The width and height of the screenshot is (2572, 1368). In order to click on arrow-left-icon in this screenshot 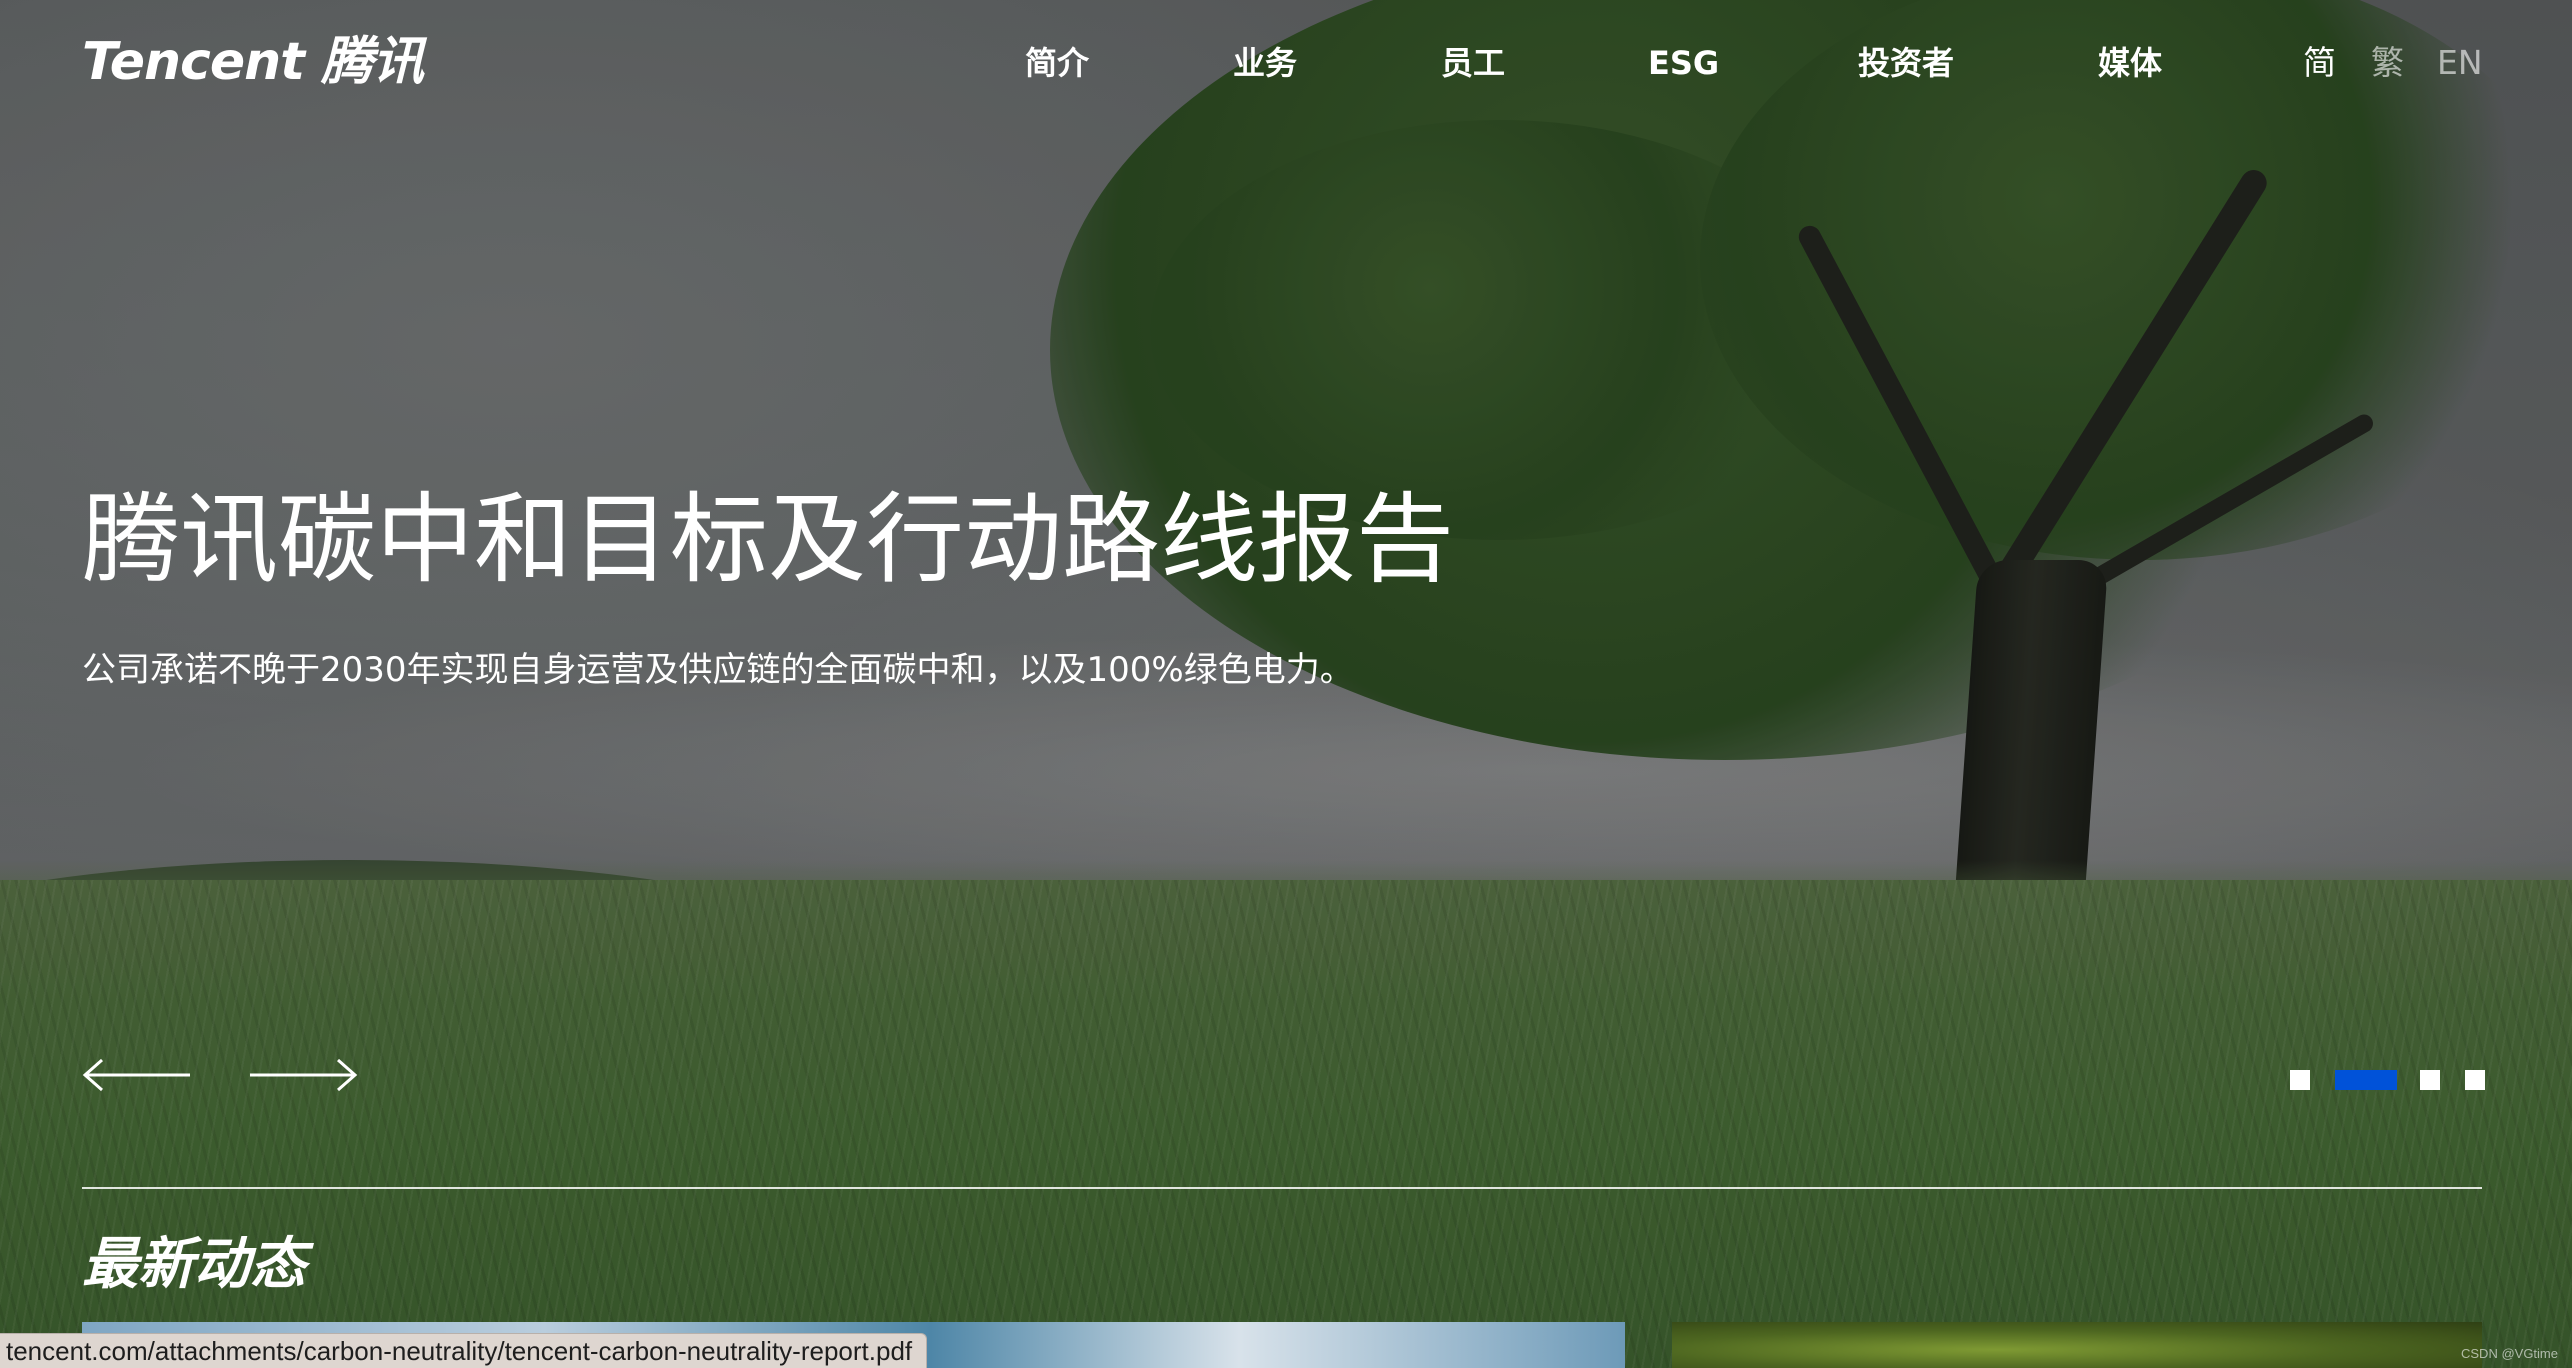, I will do `click(136, 1075)`.